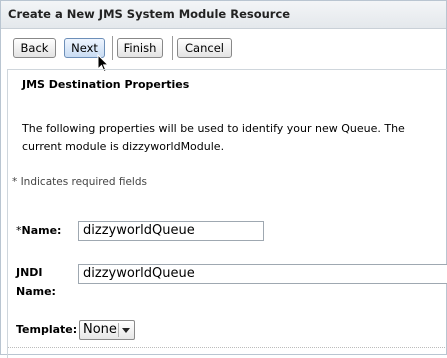 This screenshot has width=447, height=358. What do you see at coordinates (226, 347) in the screenshot?
I see `divider` at bounding box center [226, 347].